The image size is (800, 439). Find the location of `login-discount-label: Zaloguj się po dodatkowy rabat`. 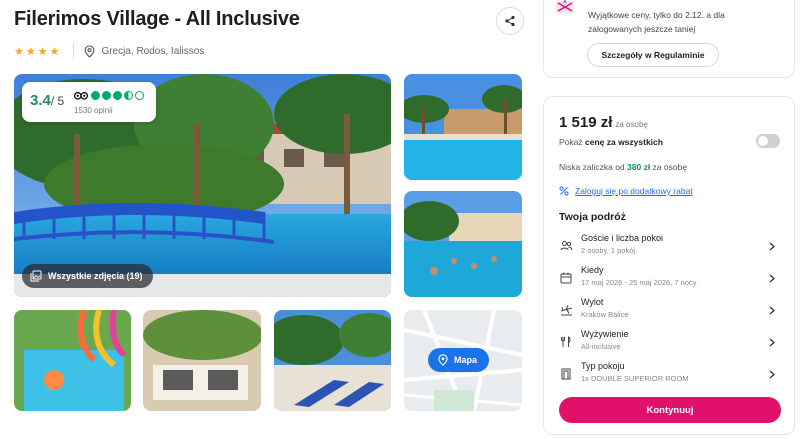

login-discount-label: Zaloguj się po dodatkowy rabat is located at coordinates (634, 191).